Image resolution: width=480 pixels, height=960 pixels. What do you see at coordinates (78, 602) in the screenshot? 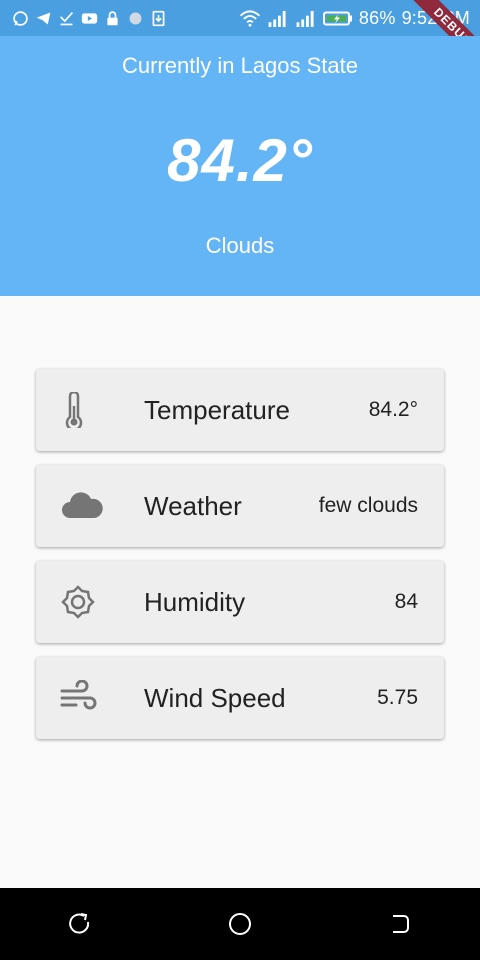
I see `sun-icon` at bounding box center [78, 602].